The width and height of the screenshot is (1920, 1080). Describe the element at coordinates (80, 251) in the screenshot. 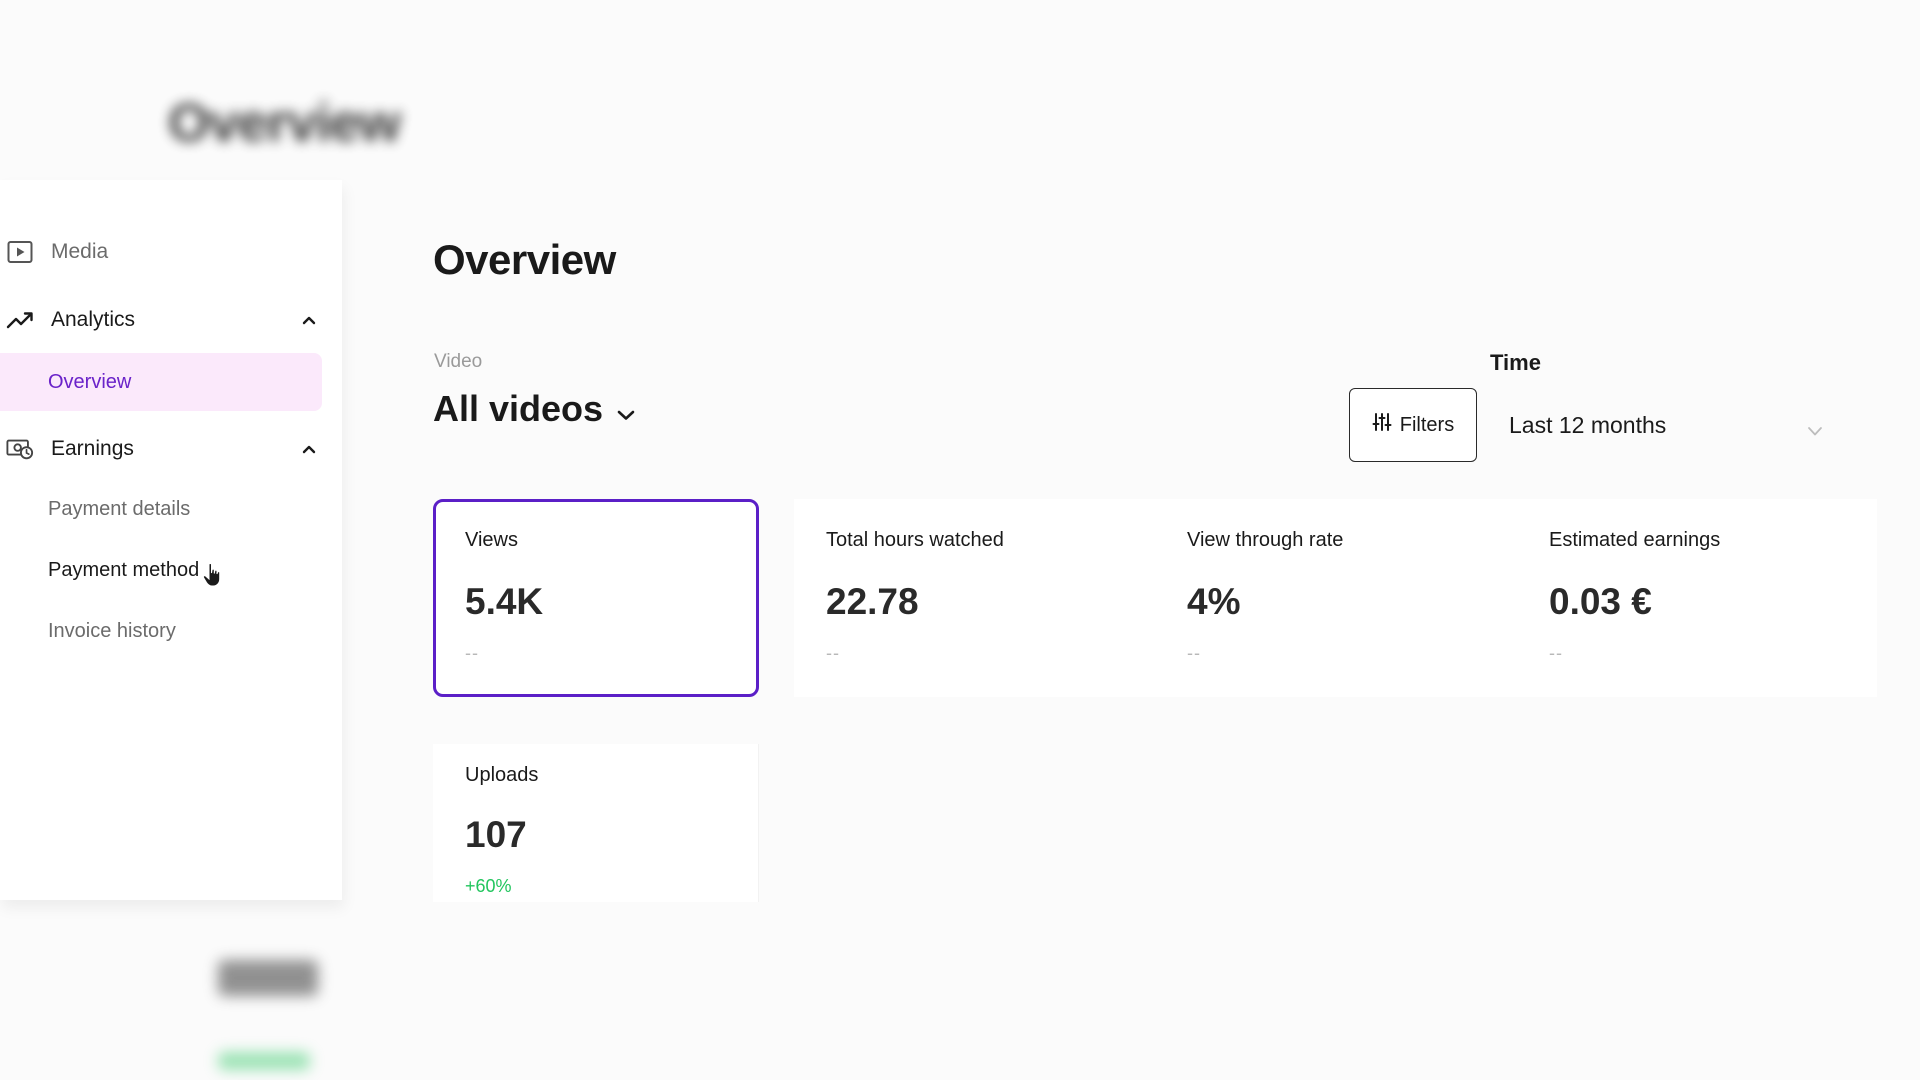

I see `sidebar-item-label: Media` at that location.